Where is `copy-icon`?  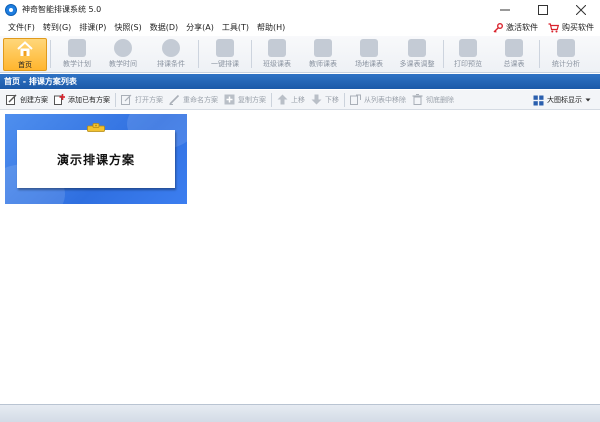 copy-icon is located at coordinates (229, 99).